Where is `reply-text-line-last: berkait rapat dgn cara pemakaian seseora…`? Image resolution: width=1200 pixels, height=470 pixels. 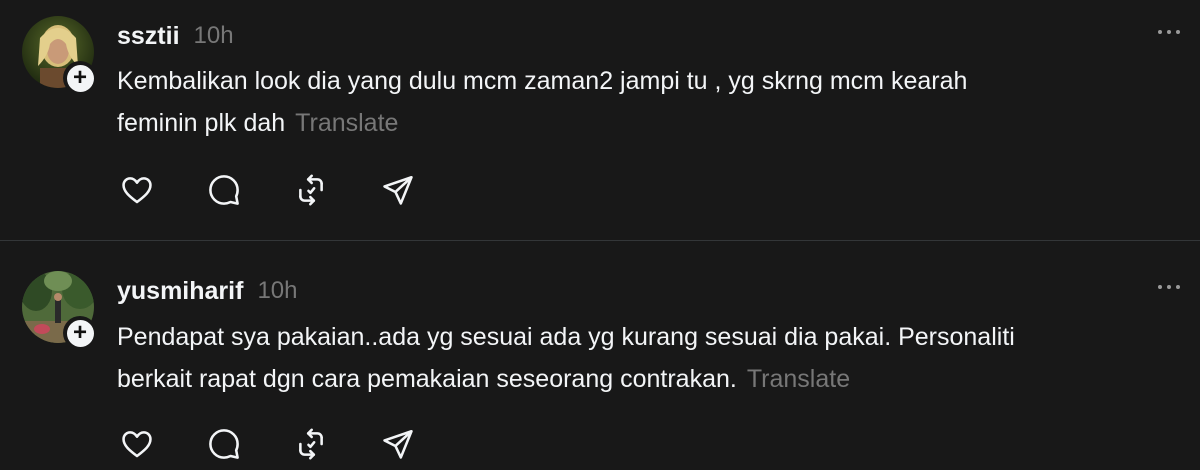 reply-text-line-last: berkait rapat dgn cara pemakaian seseora… is located at coordinates (647, 379).